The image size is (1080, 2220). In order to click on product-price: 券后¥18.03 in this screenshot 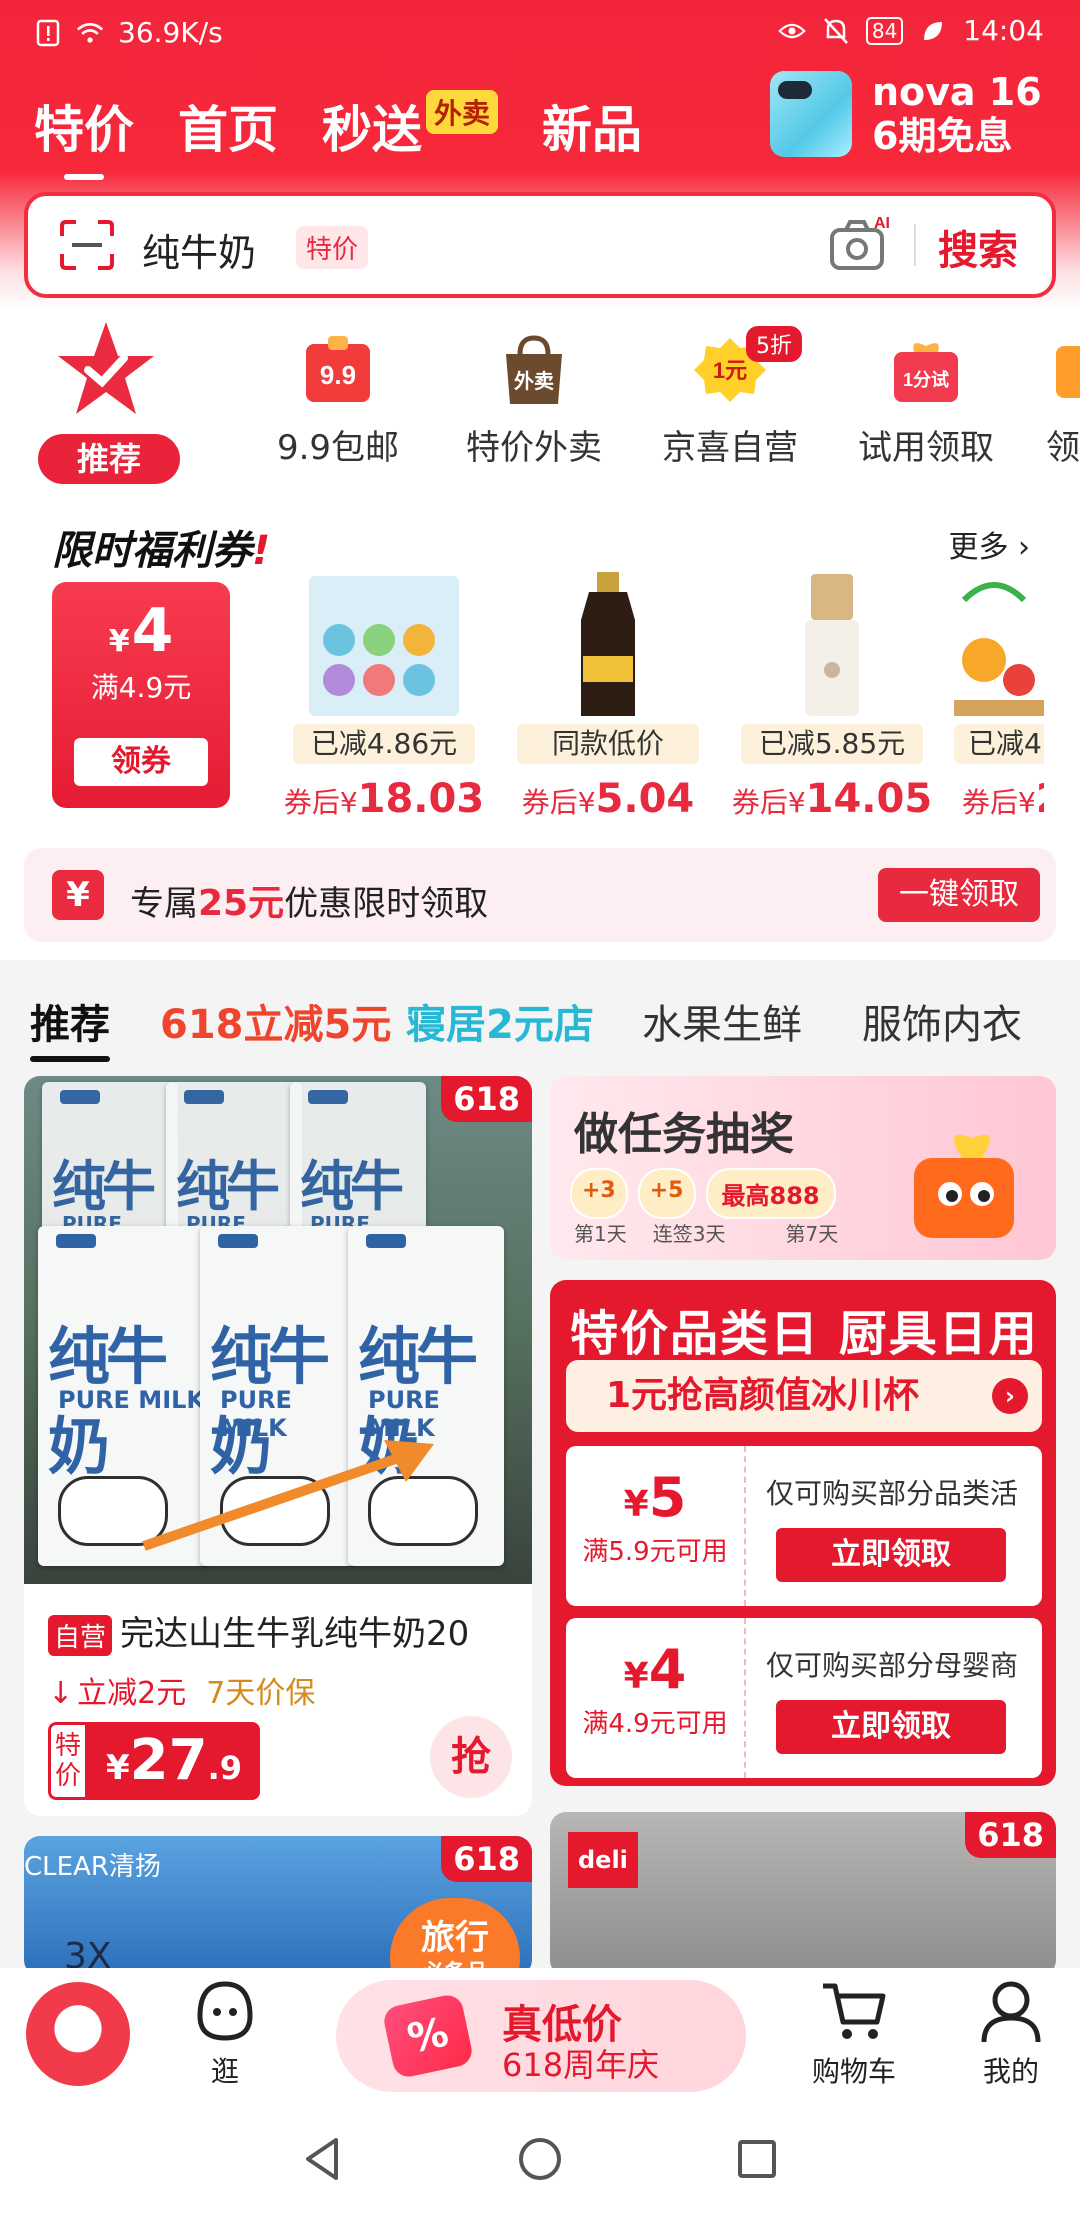, I will do `click(384, 799)`.